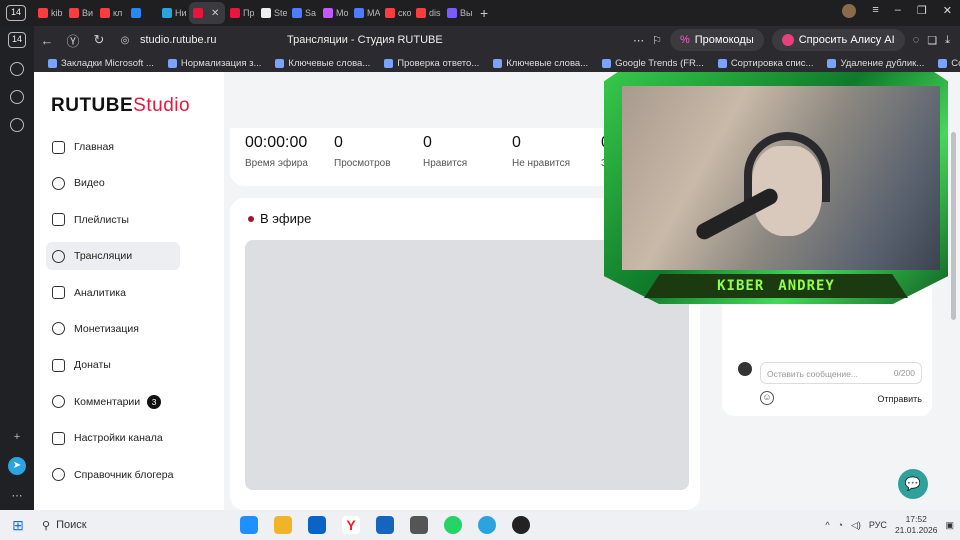 This screenshot has height=540, width=960. I want to click on sidebar-item-label: Видео, so click(89, 183).